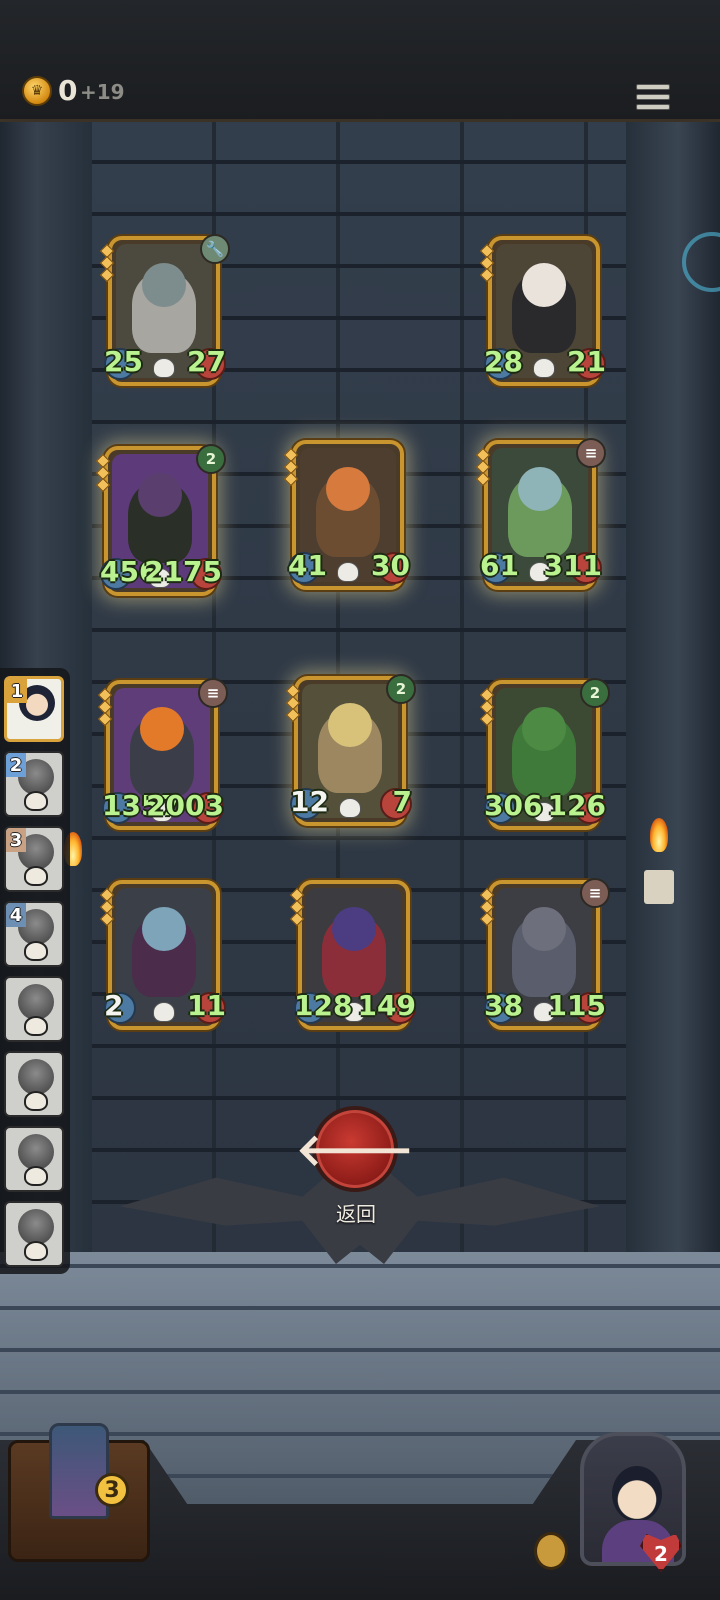 Image resolution: width=720 pixels, height=1600 pixels. I want to click on minion-health: 115, so click(576, 1005).